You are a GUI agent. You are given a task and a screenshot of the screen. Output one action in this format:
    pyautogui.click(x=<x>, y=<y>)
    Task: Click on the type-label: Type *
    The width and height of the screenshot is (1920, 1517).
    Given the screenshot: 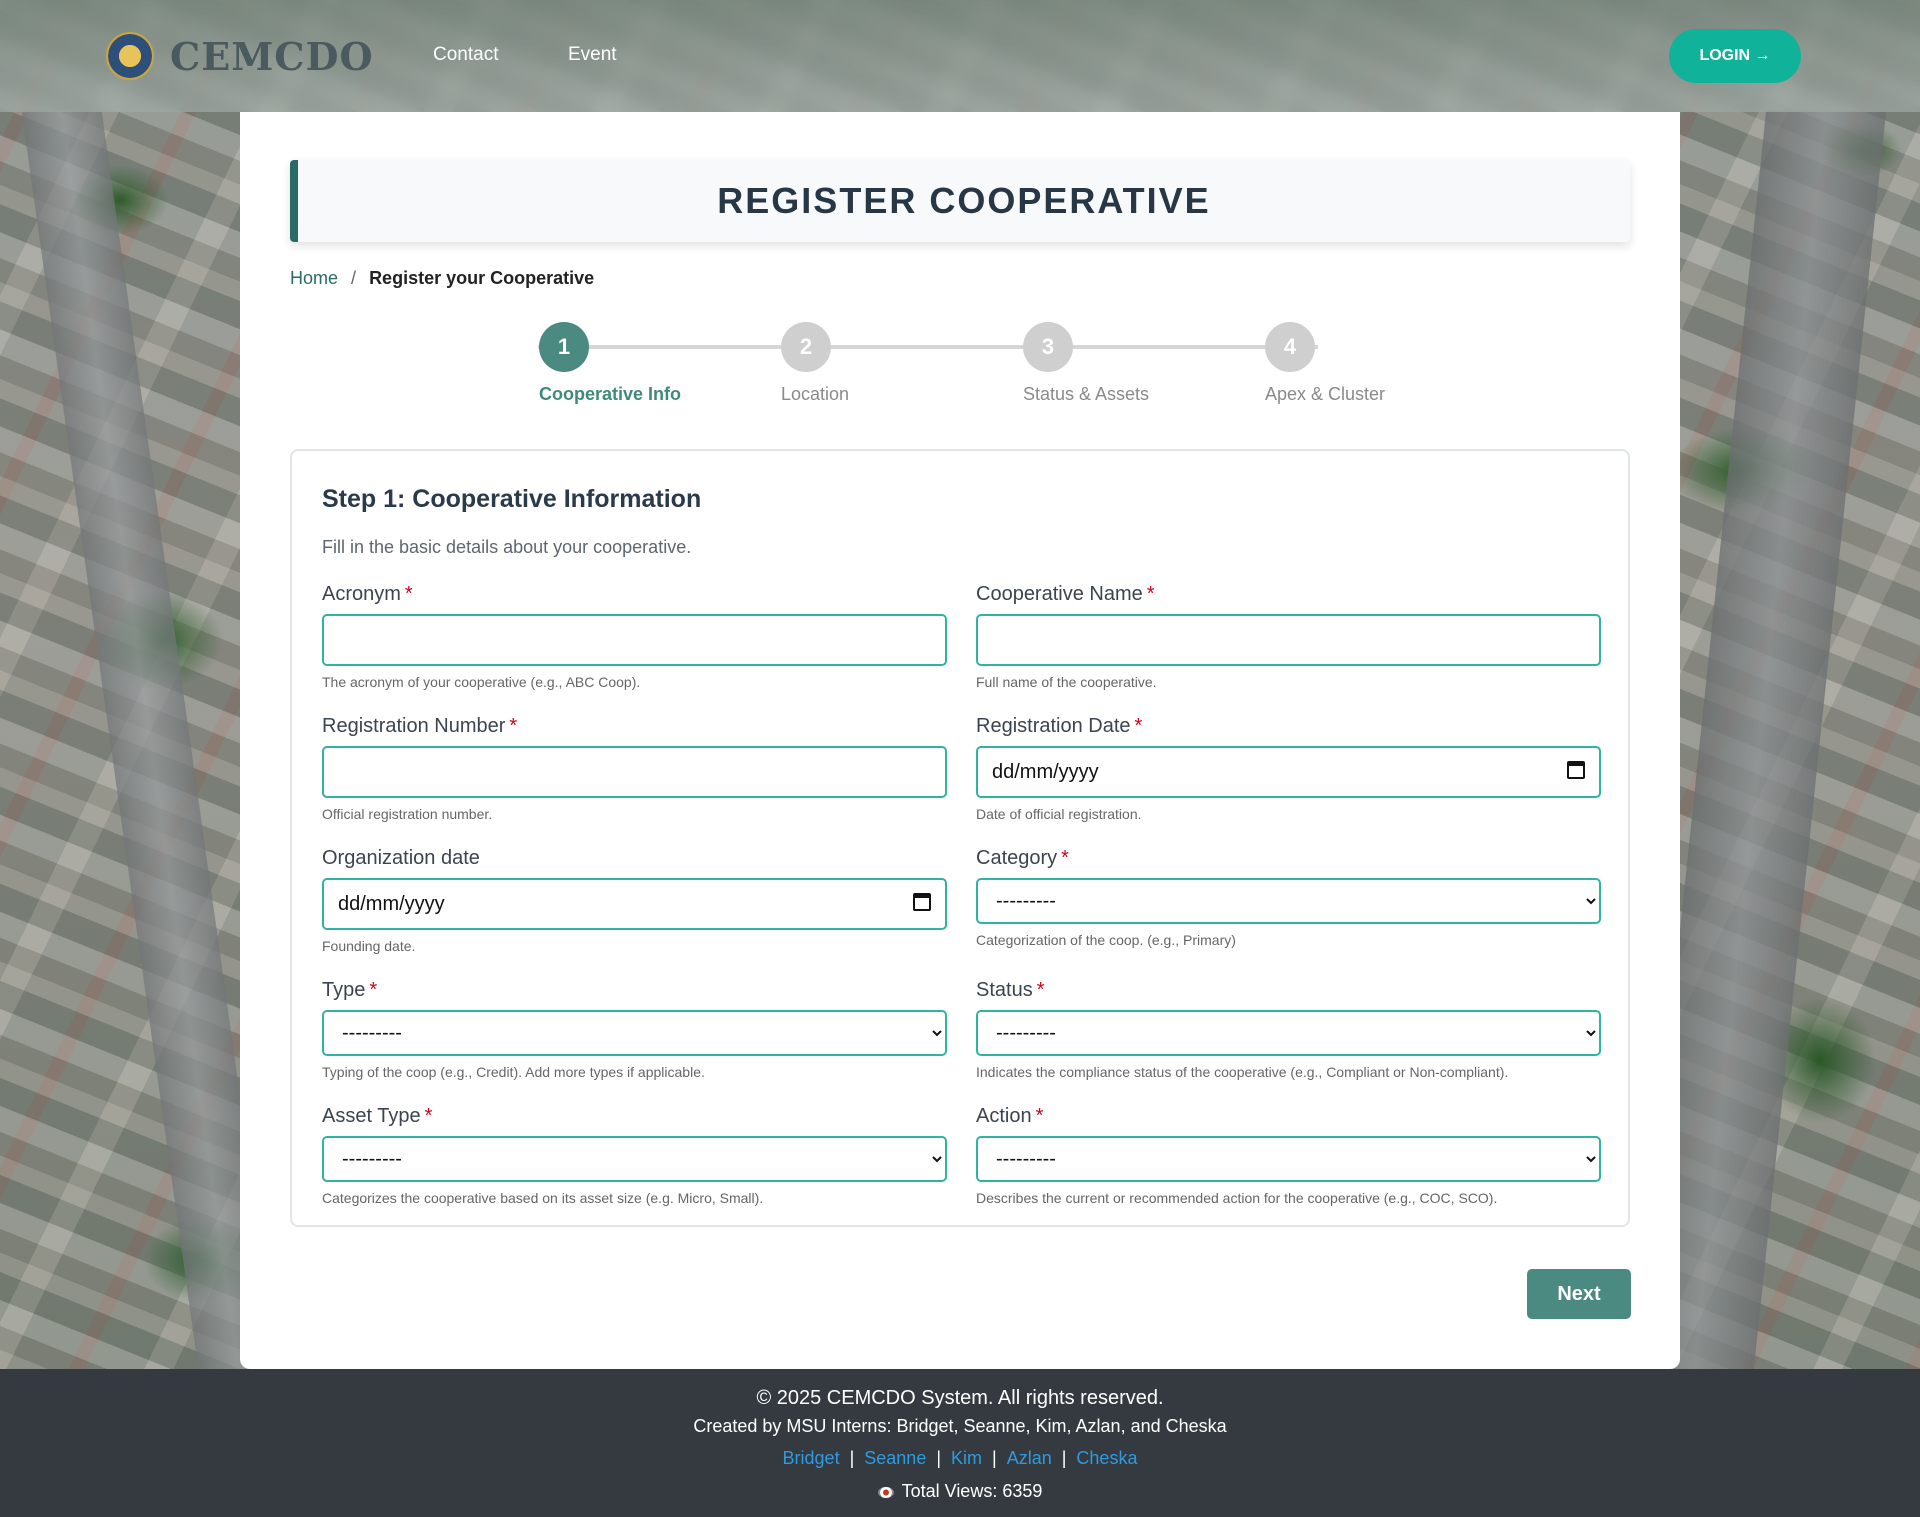 What is the action you would take?
    pyautogui.click(x=350, y=990)
    